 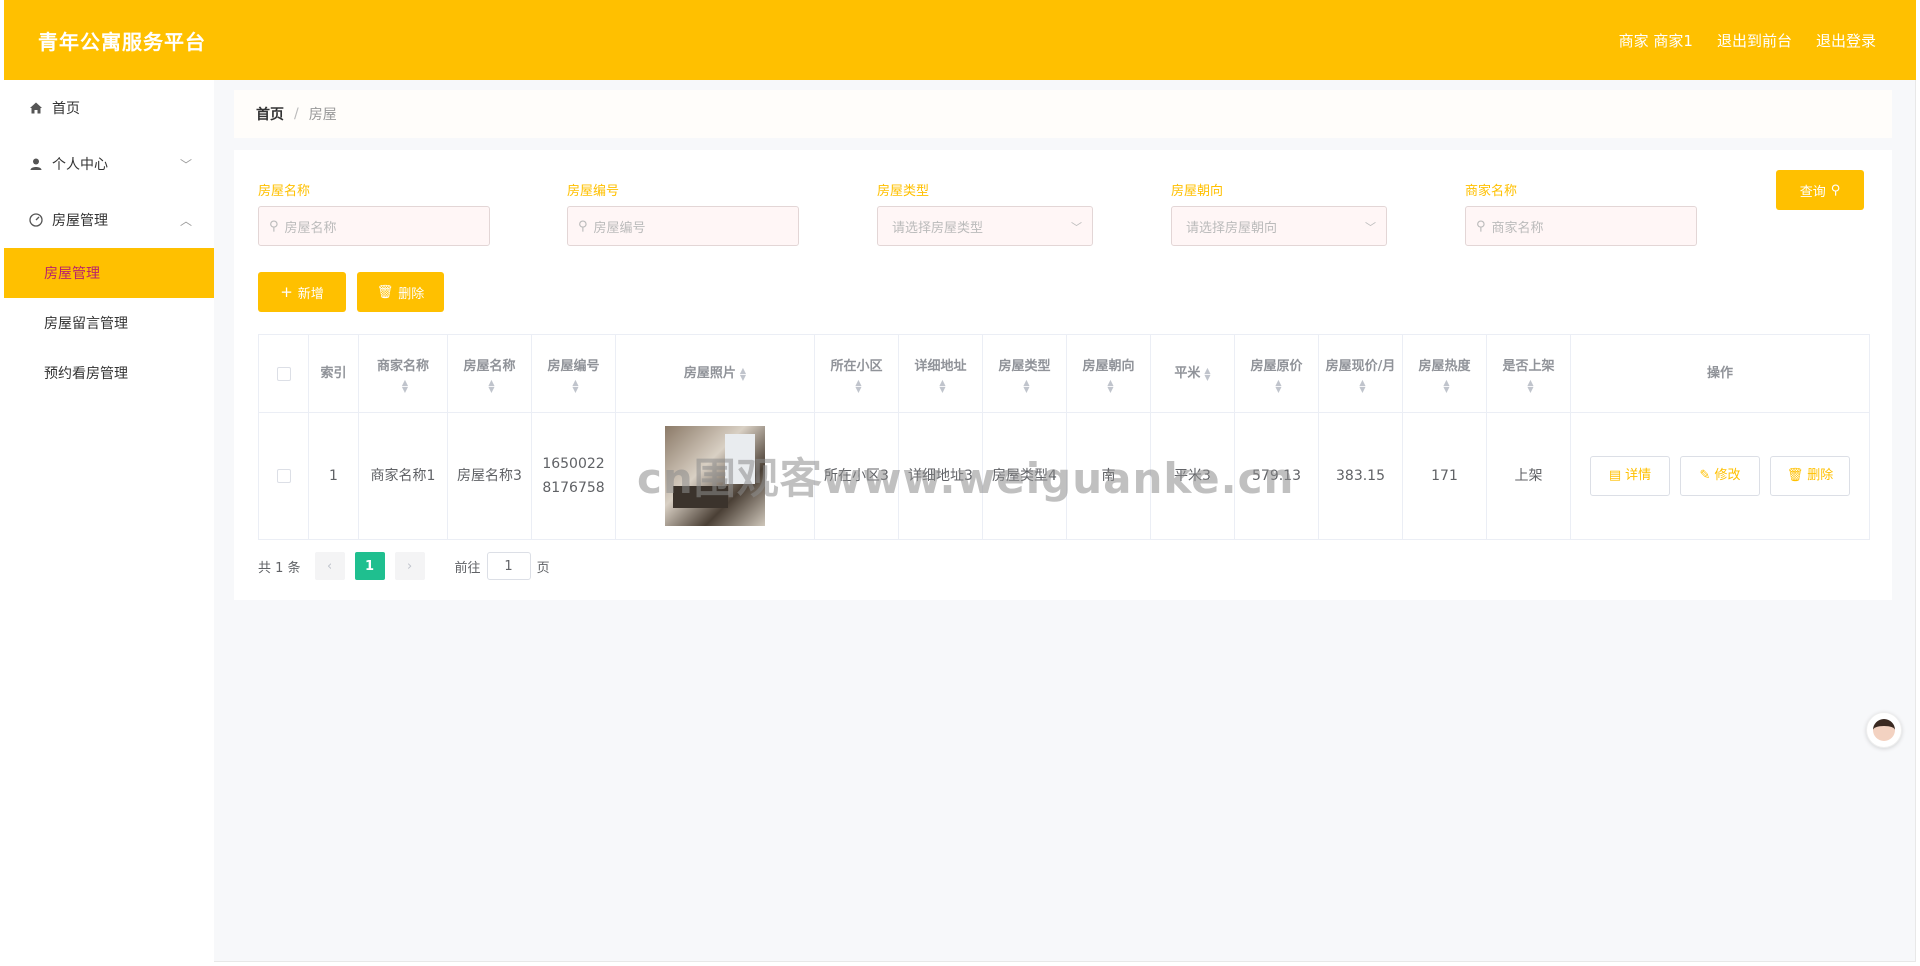 I want to click on column-label: 房屋原价, so click(x=1276, y=366).